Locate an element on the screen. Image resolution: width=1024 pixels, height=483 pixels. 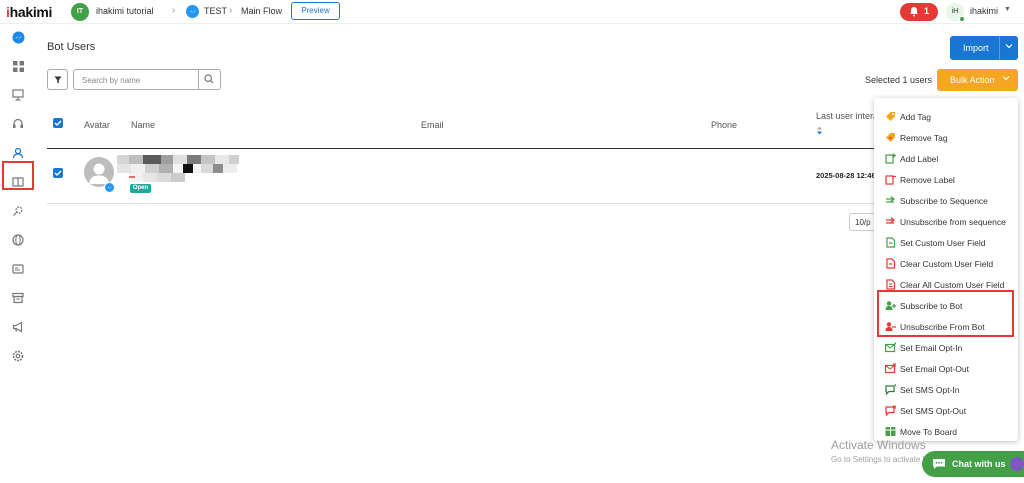
sidebar is located at coordinates (18, 253).